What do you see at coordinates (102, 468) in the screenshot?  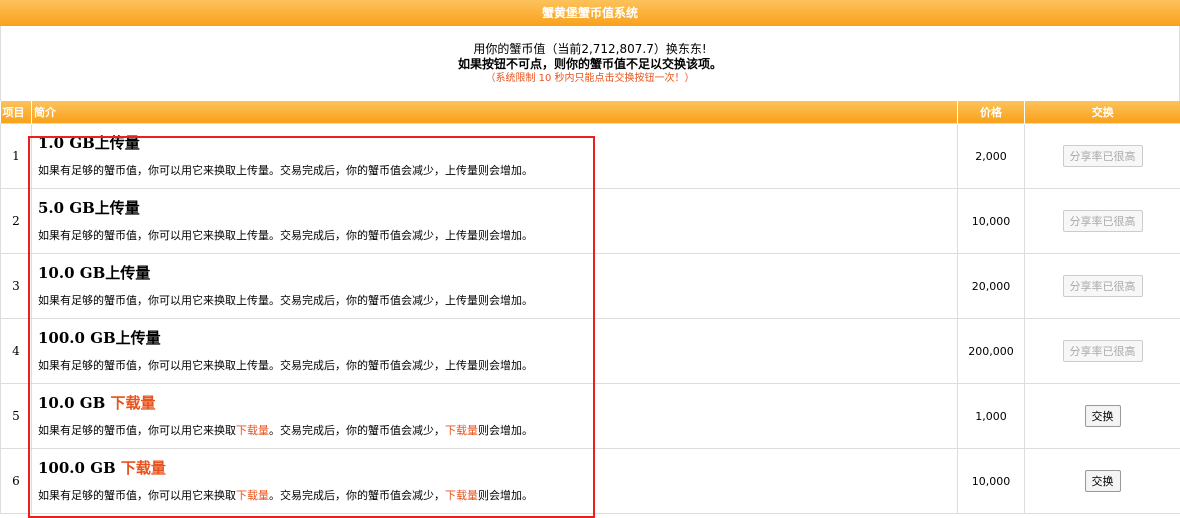 I see `item-title: 100.0 GB 下载量` at bounding box center [102, 468].